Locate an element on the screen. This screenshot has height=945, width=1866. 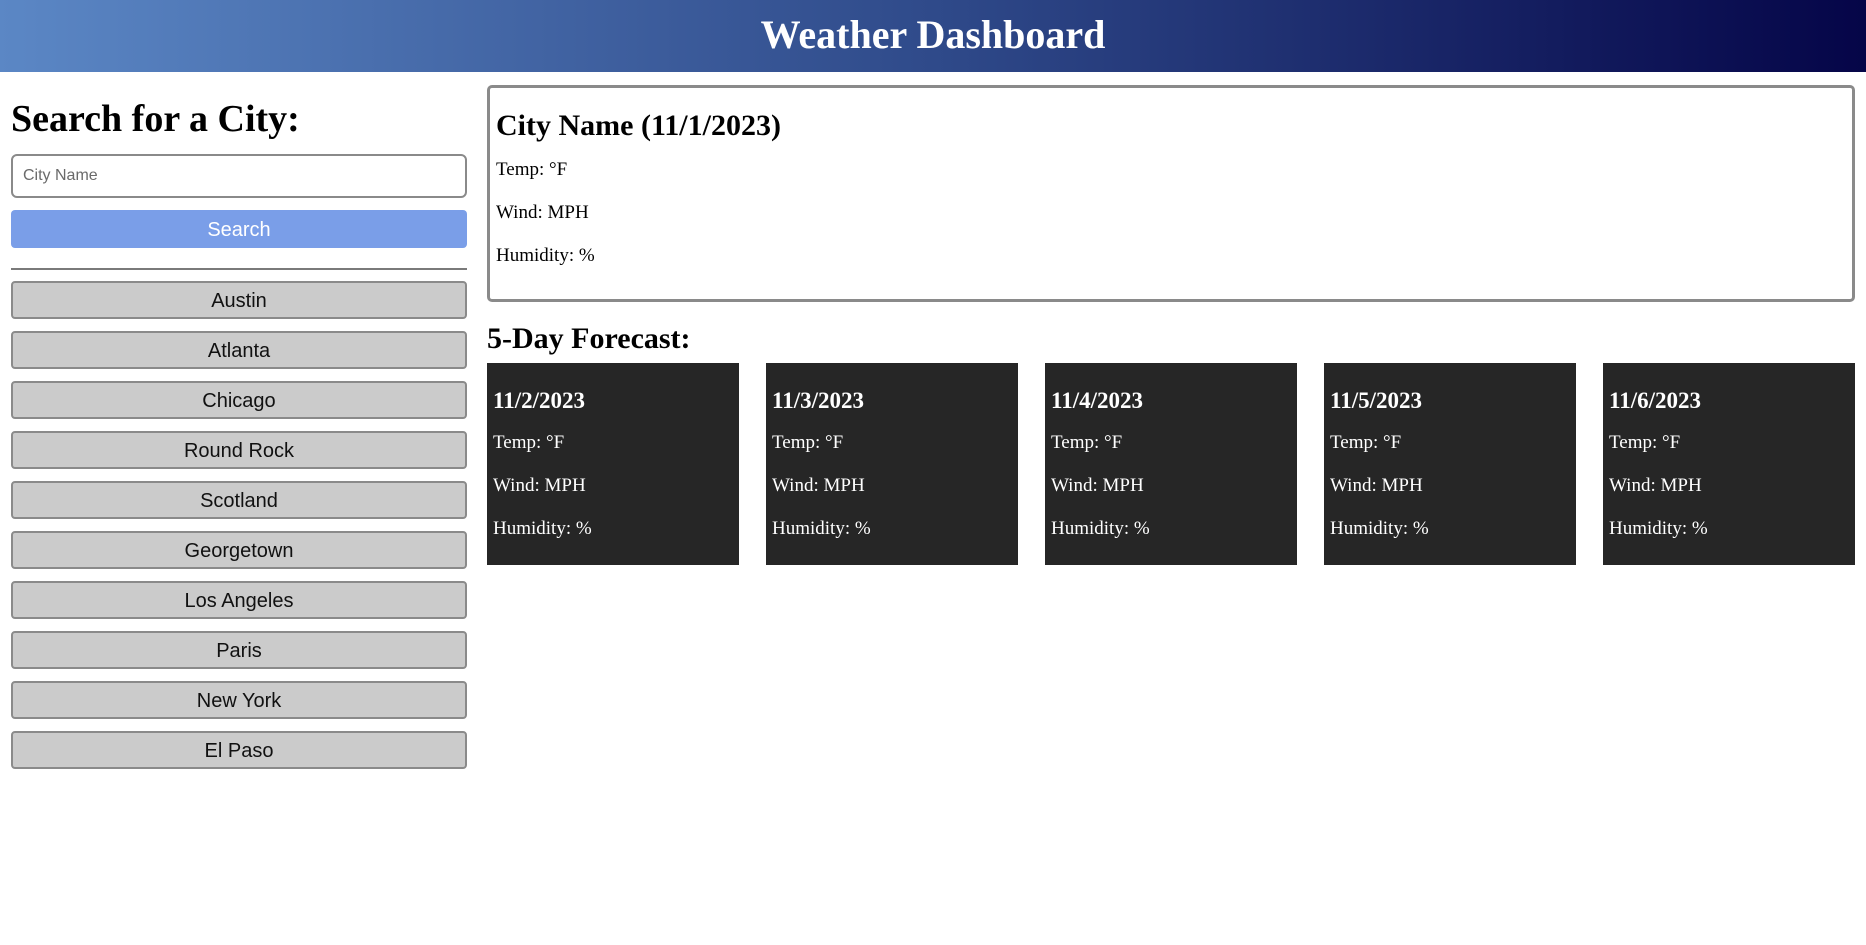
forecast-card: 11/4/2023 Temp: °F Wind: MPH Humidity: % is located at coordinates (1171, 464).